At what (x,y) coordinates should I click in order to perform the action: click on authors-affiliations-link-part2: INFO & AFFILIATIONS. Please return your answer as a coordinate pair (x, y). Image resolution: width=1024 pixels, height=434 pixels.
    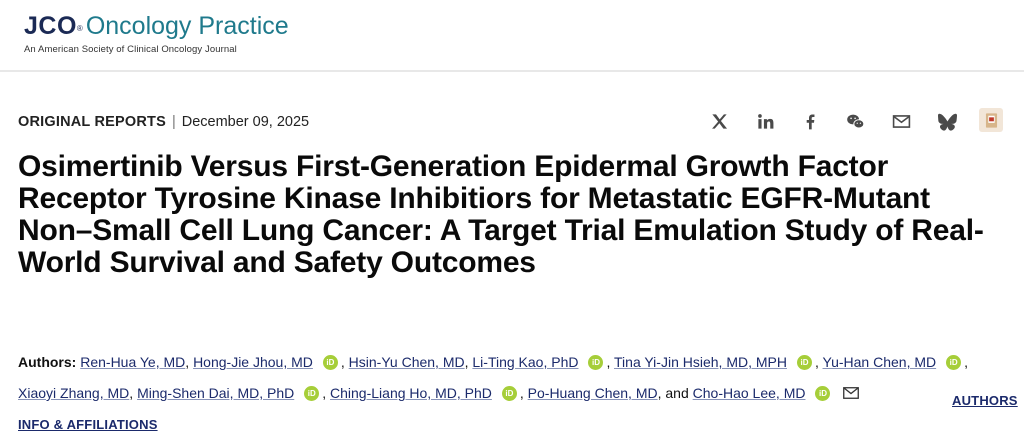
    Looking at the image, I should click on (88, 421).